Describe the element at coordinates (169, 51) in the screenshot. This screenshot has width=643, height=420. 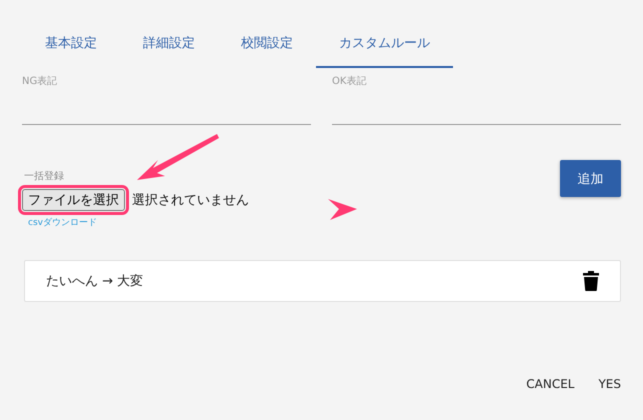
I see `tab: 詳細設定` at that location.